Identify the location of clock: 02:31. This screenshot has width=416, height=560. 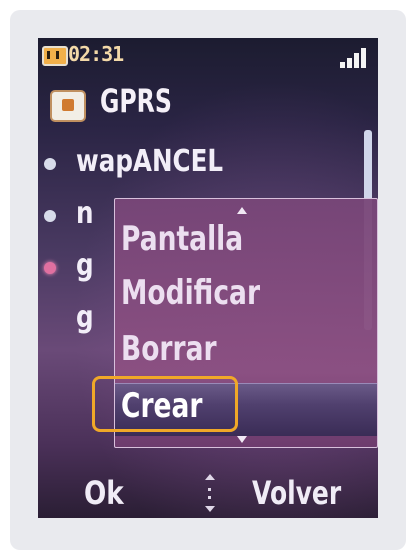
(96, 54).